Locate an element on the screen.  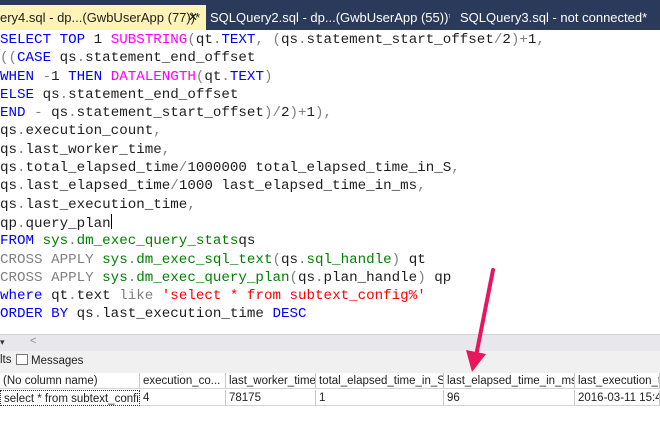
code-line: ((CASE qs.statement_end_offset is located at coordinates (272, 58).